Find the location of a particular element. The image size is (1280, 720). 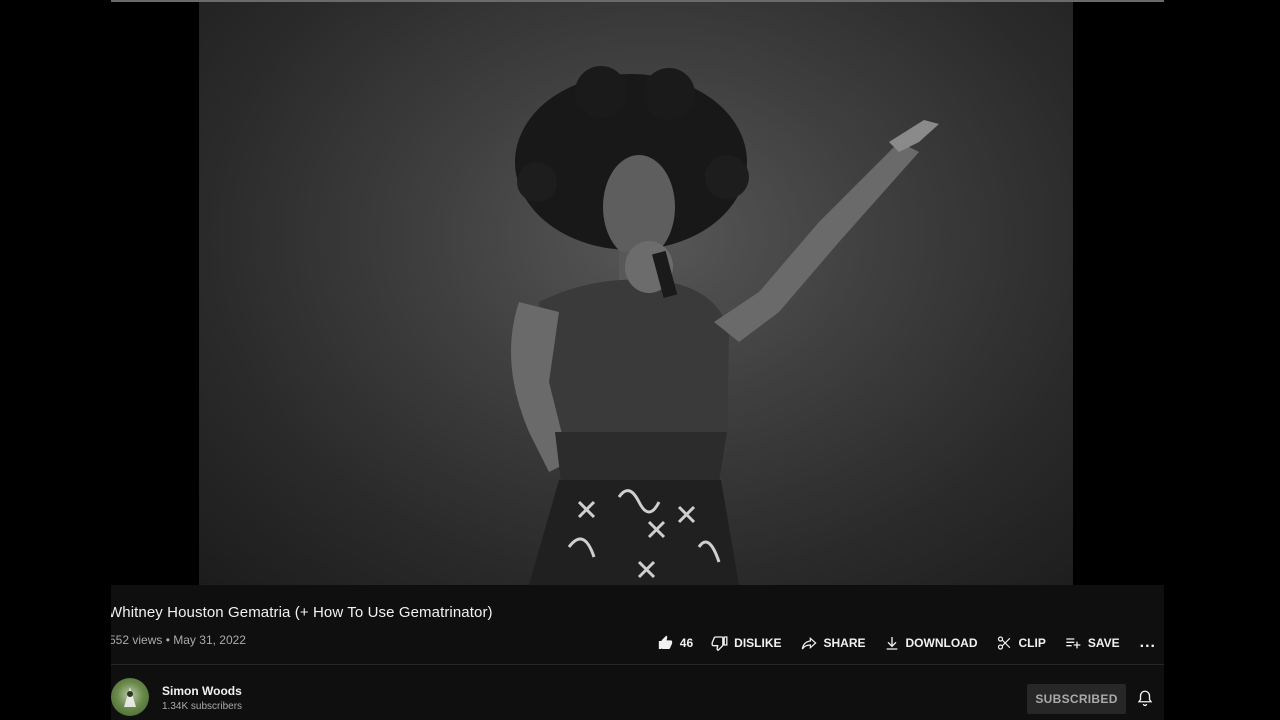

download-icon is located at coordinates (891, 643).